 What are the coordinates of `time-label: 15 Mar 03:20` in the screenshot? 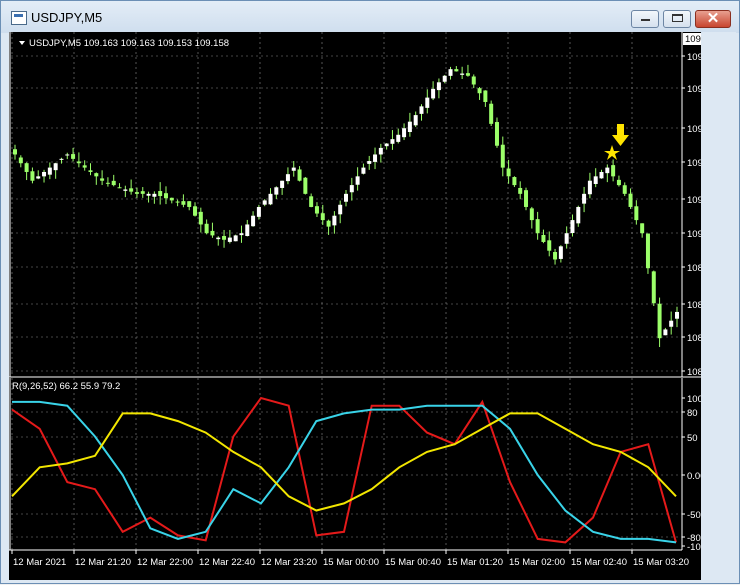 It's located at (661, 562).